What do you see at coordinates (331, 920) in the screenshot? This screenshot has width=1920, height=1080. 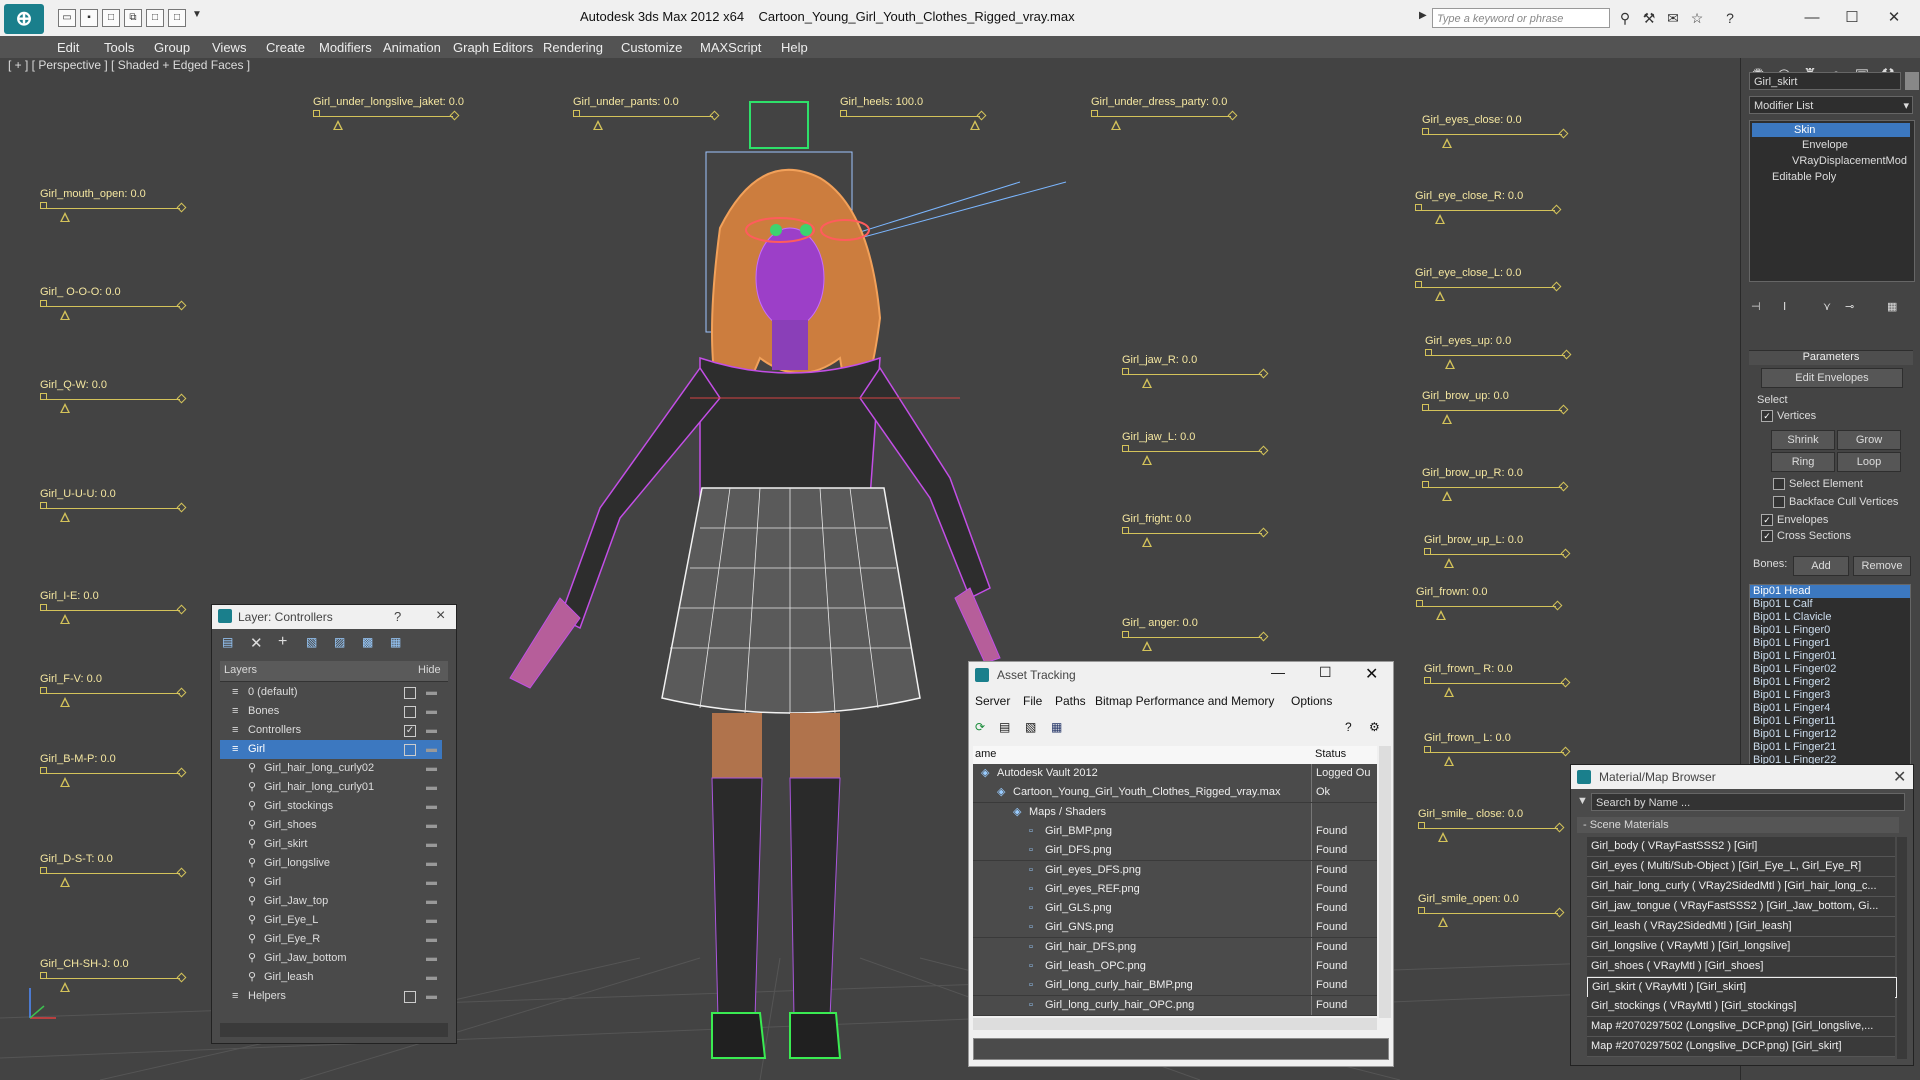 I see `layer-row: ⚲ Girl_Eye_L ▬` at bounding box center [331, 920].